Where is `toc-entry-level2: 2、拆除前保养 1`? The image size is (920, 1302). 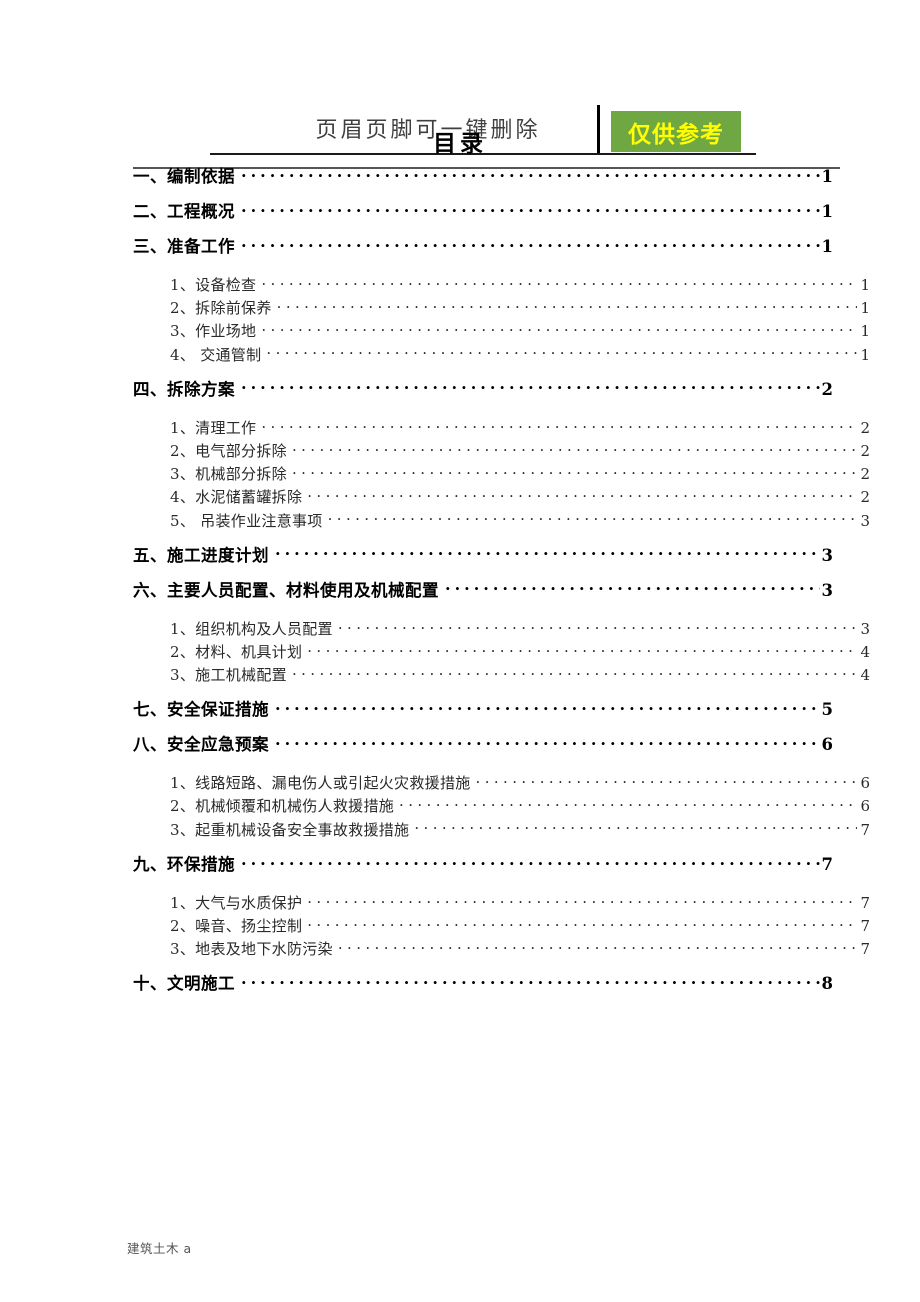 toc-entry-level2: 2、拆除前保养 1 is located at coordinates (520, 308).